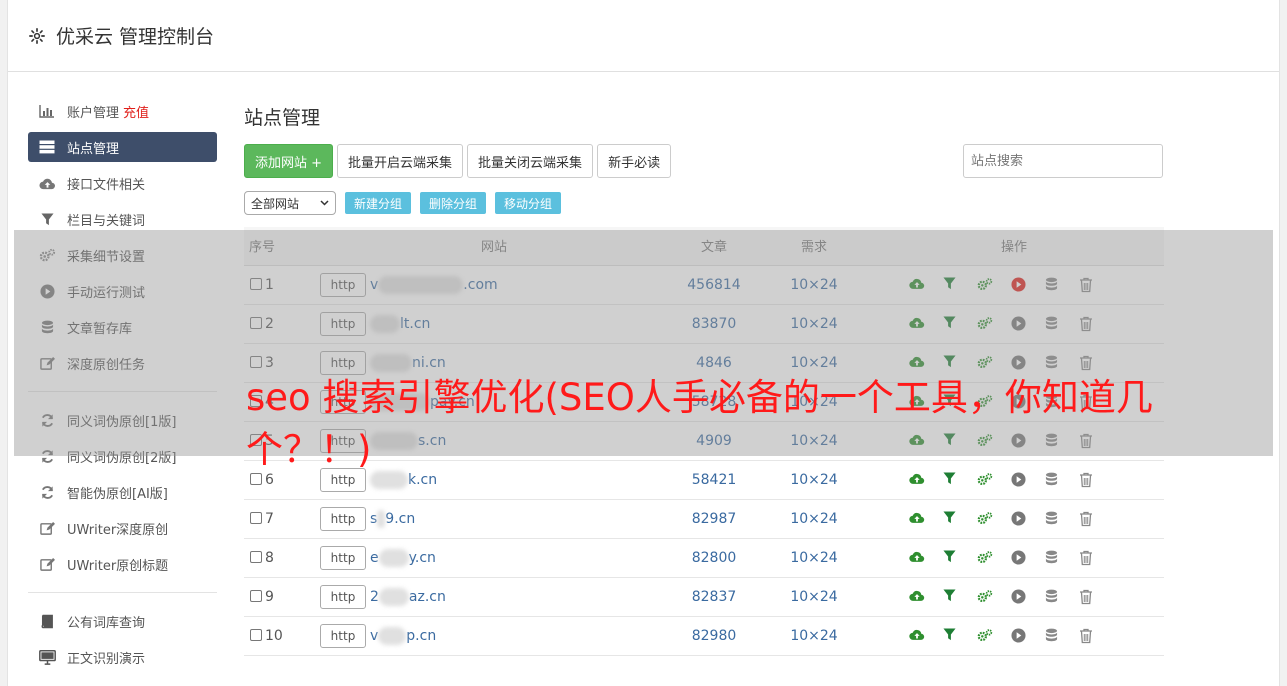 The height and width of the screenshot is (686, 1287). I want to click on move-group-button: 移动分组, so click(528, 203).